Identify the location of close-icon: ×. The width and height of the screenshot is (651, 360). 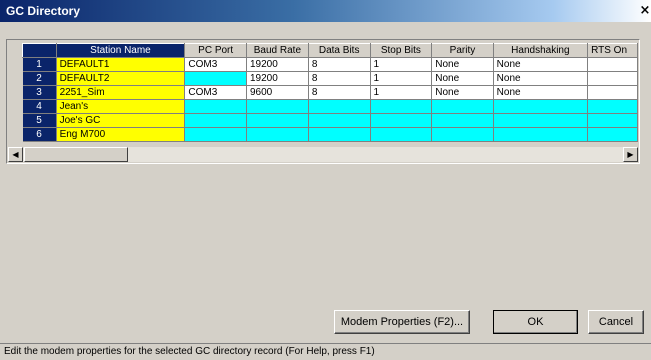
(645, 11).